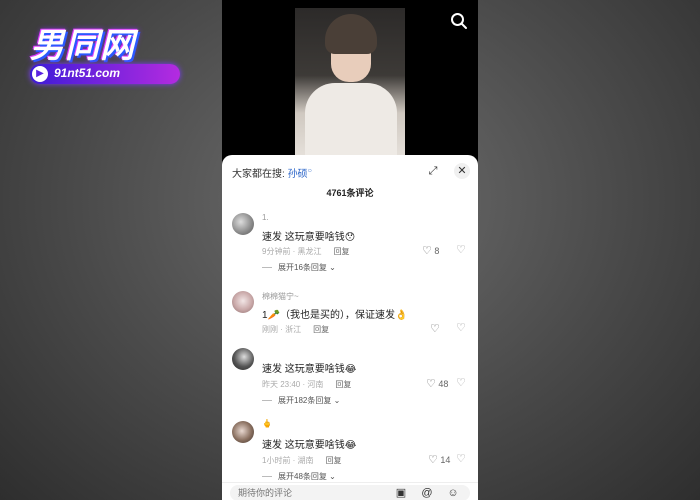 Image resolution: width=700 pixels, height=500 pixels. What do you see at coordinates (293, 384) in the screenshot?
I see `comment-time: 昨天 23:40 · 河南` at bounding box center [293, 384].